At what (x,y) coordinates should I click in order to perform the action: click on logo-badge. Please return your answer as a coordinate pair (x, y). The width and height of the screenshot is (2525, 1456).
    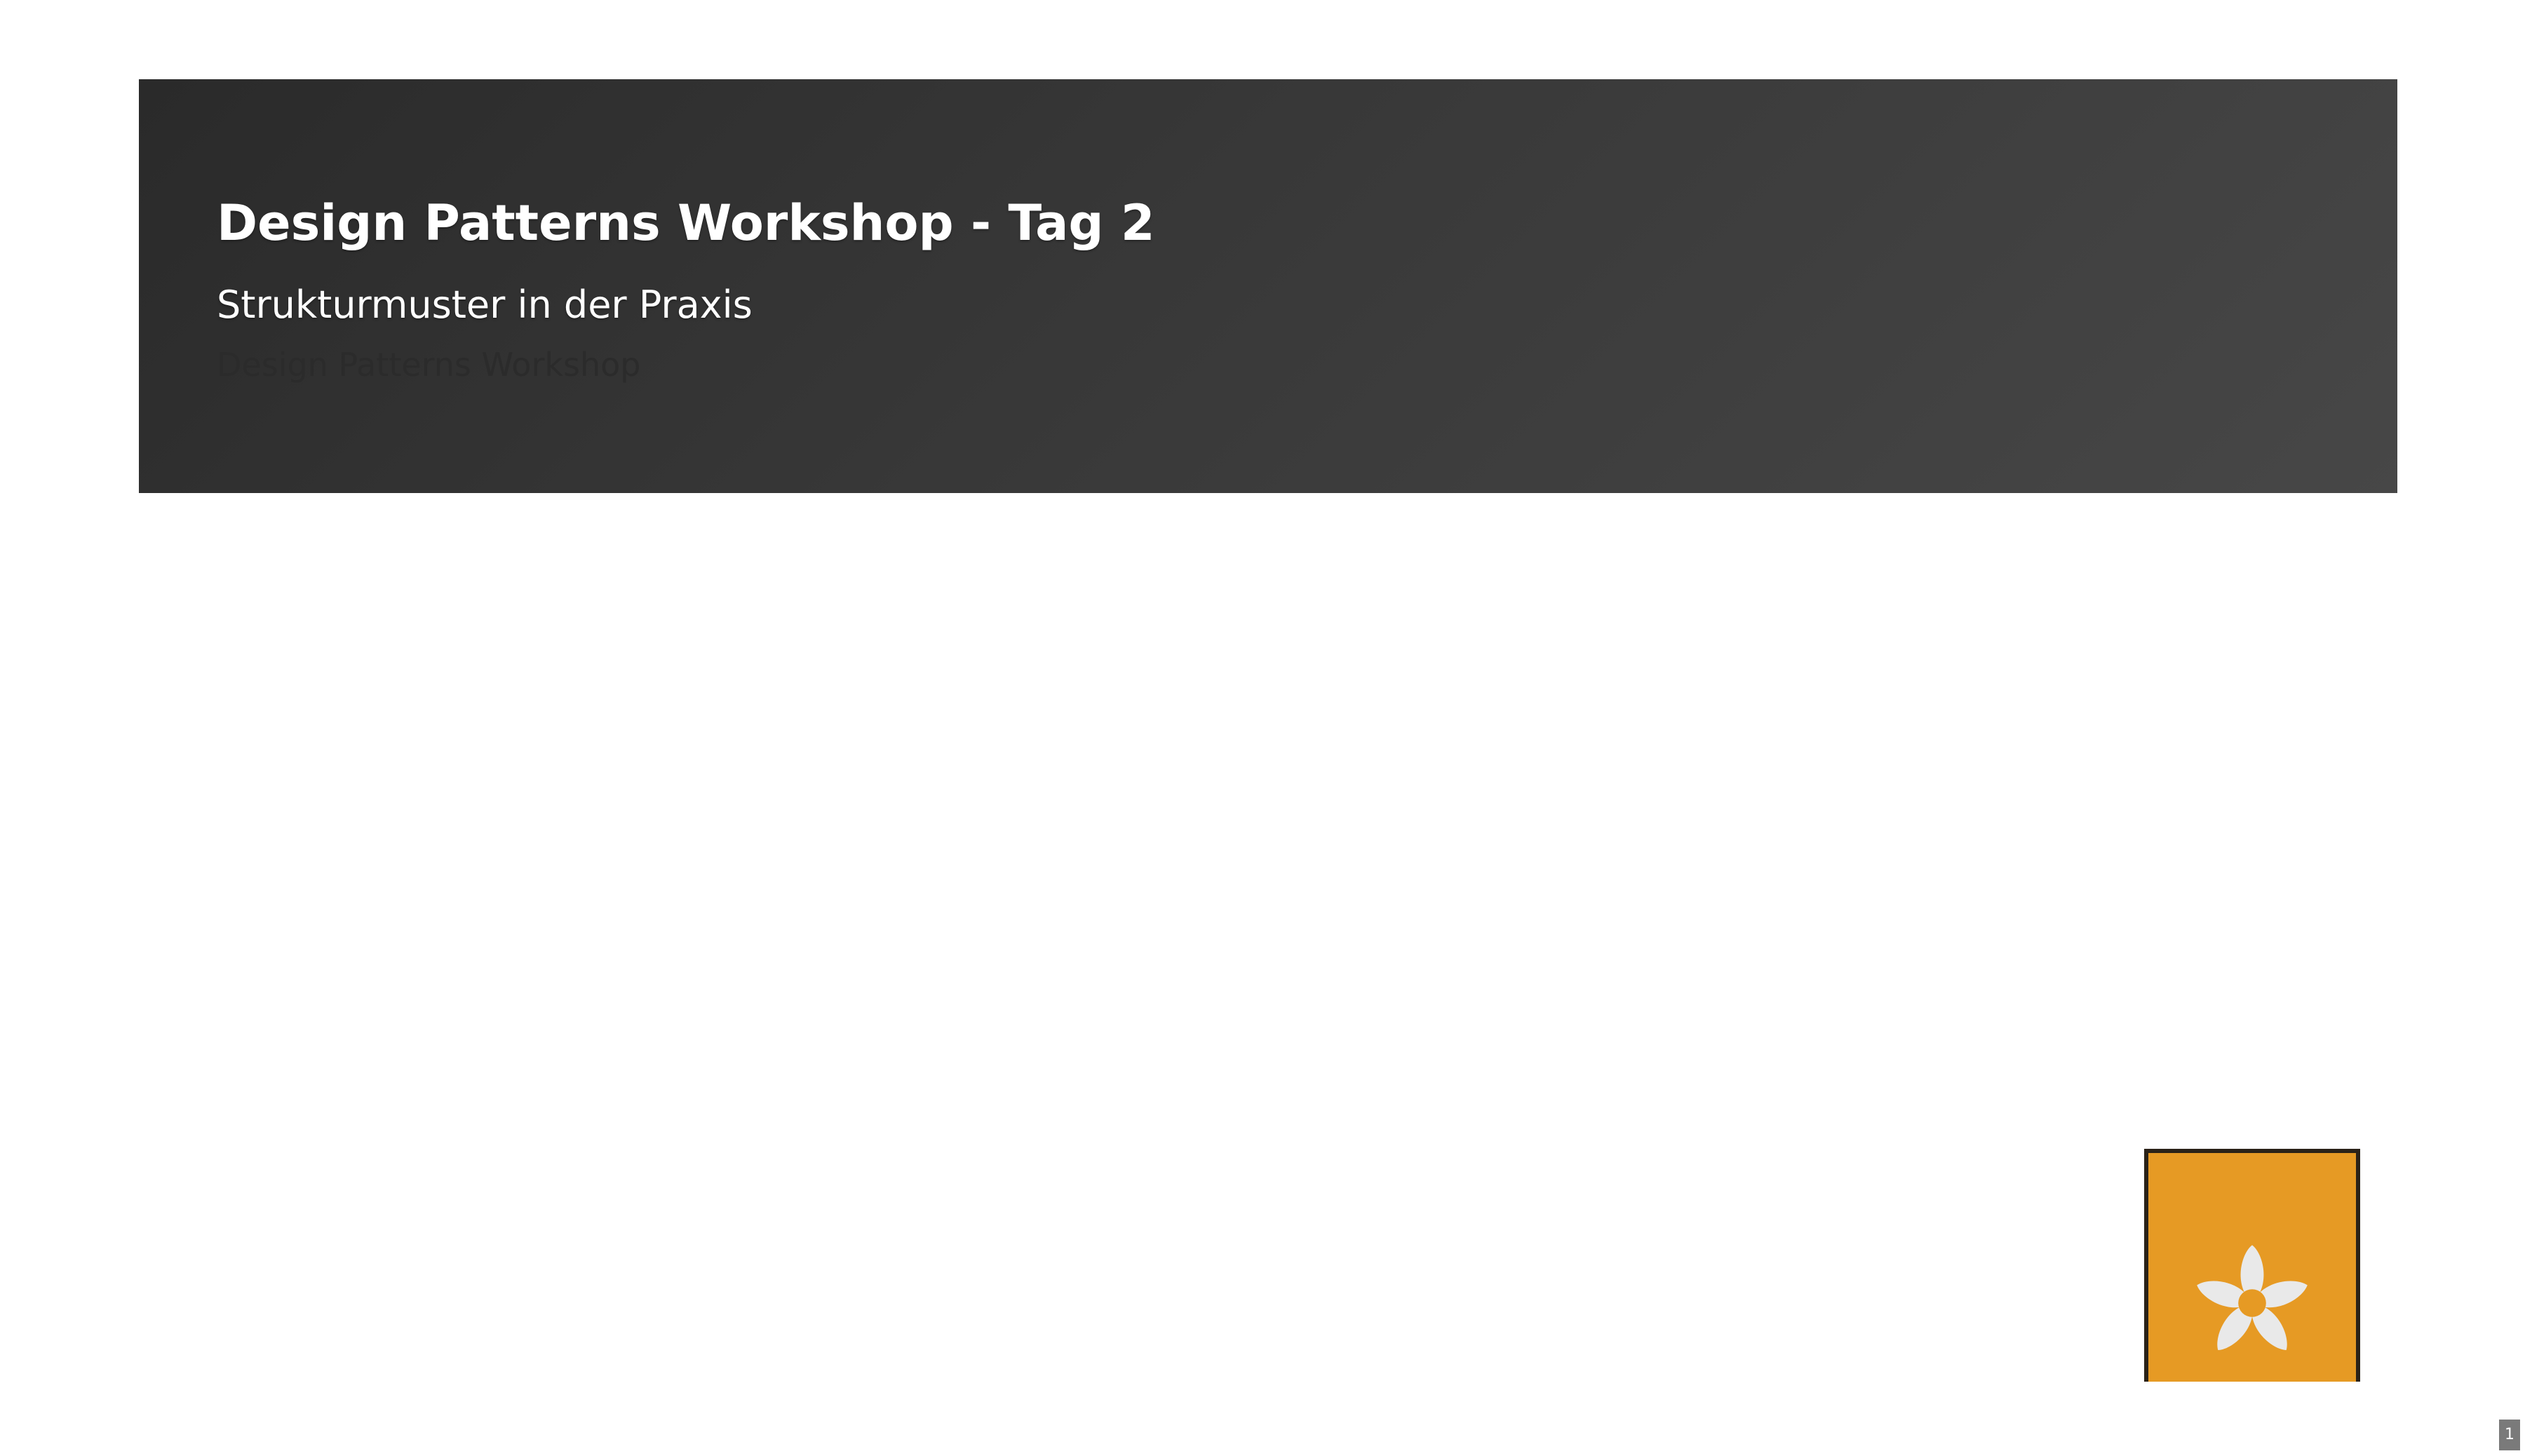
    Looking at the image, I should click on (2252, 1265).